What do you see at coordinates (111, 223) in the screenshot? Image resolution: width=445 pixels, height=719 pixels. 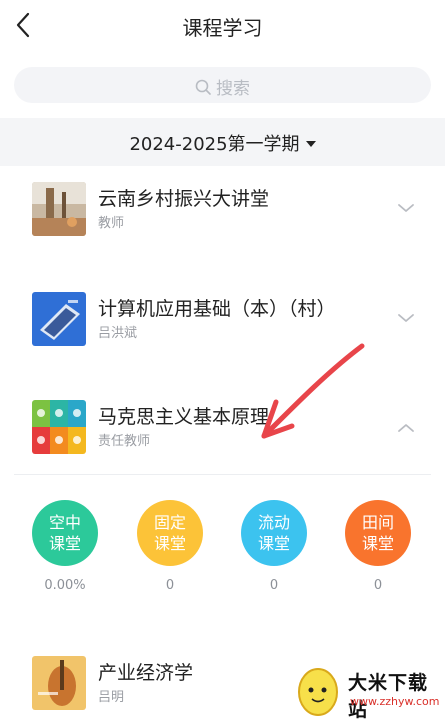 I see `course-teacher: 教师` at bounding box center [111, 223].